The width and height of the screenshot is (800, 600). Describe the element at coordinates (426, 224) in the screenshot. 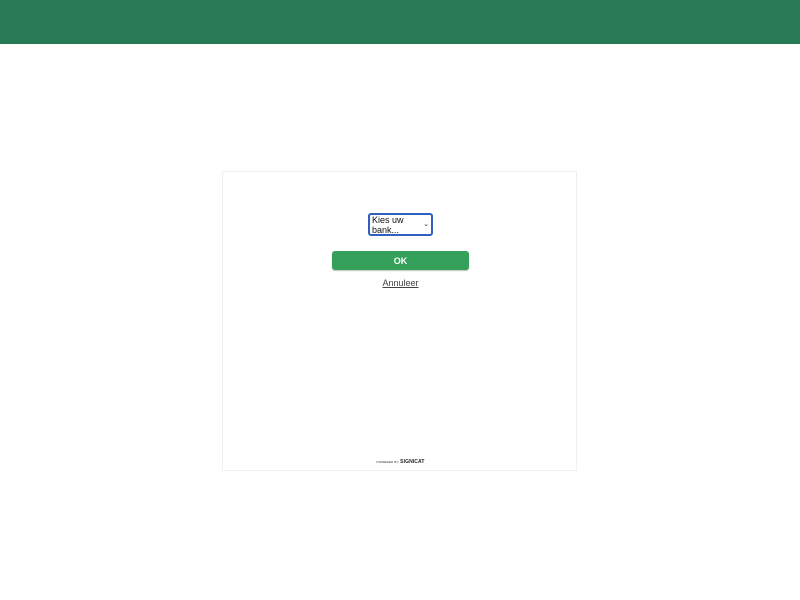

I see `chevron-down-icon: ⌄` at that location.